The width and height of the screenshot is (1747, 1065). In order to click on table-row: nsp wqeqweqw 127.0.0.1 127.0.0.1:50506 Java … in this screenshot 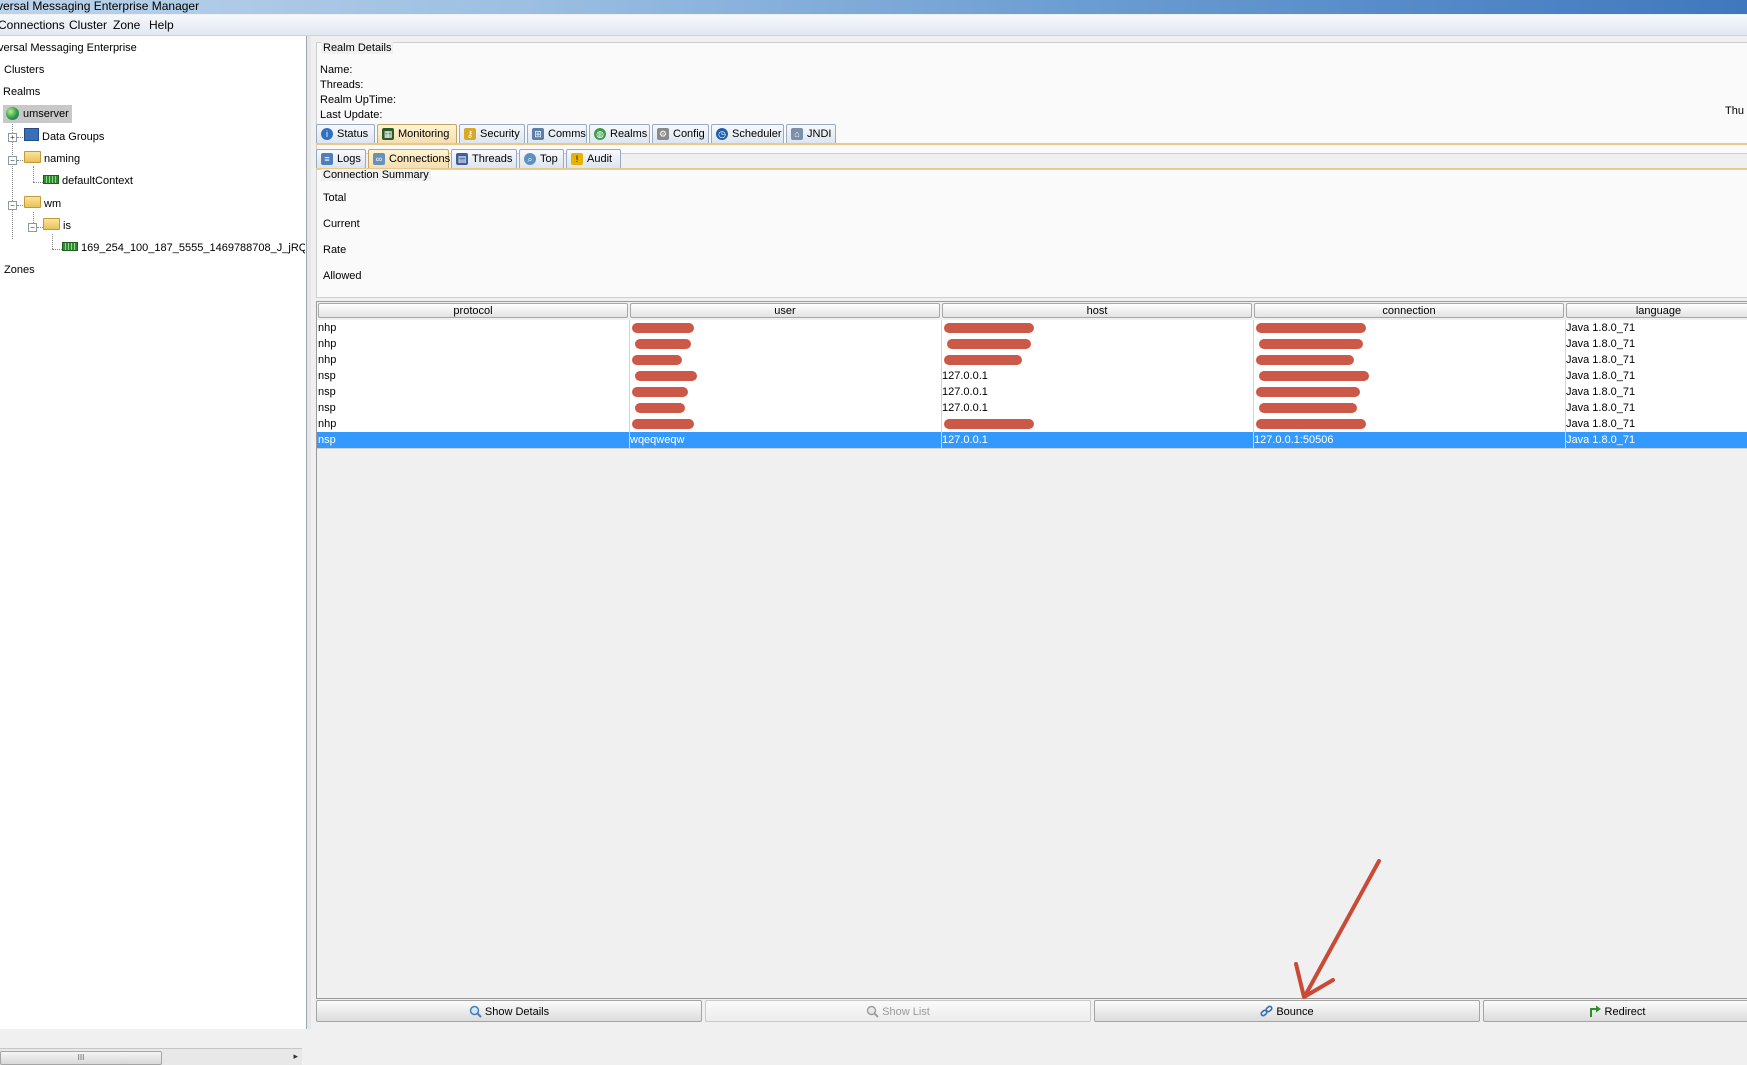, I will do `click(1032, 440)`.